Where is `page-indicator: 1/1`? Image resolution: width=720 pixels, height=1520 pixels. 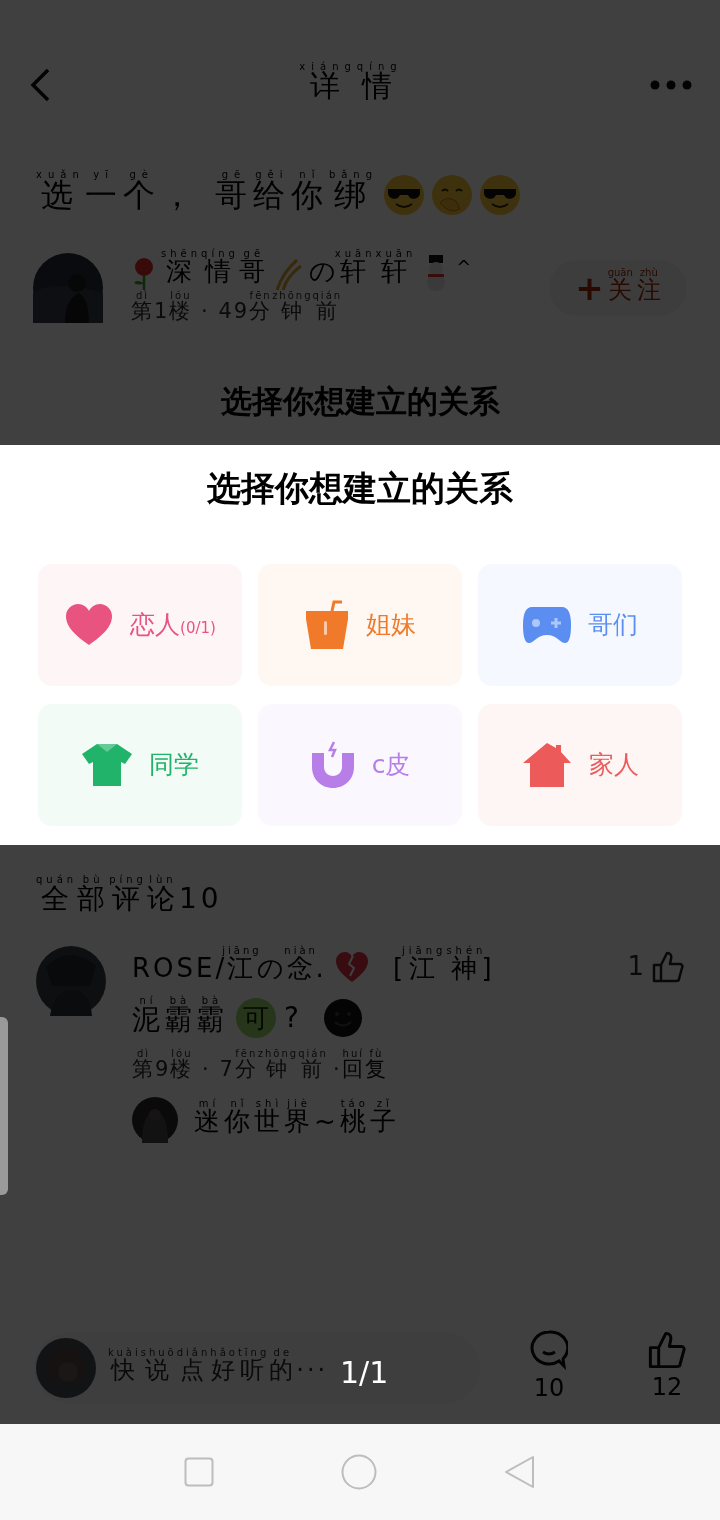 page-indicator: 1/1 is located at coordinates (364, 1373).